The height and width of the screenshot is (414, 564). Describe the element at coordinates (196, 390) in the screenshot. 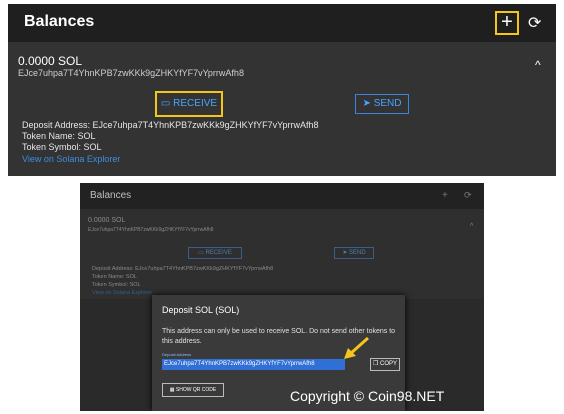

I see `qr-label: SHOW QR CODE` at that location.